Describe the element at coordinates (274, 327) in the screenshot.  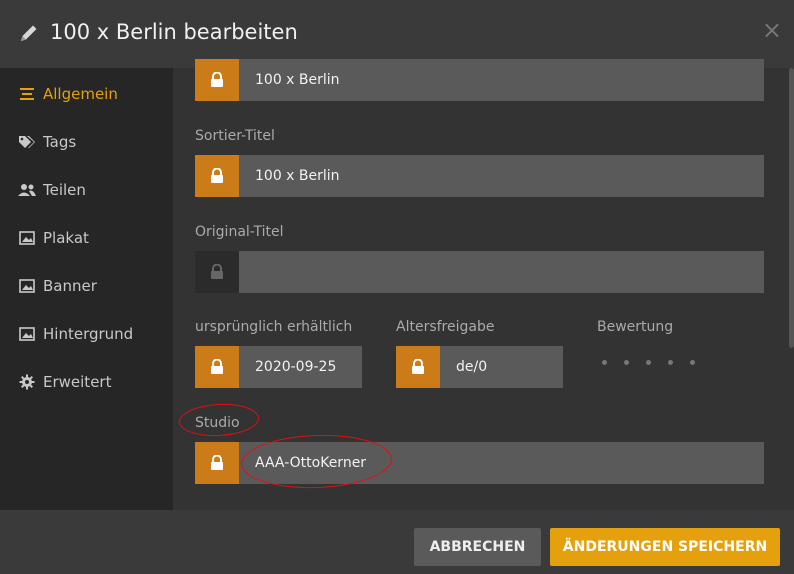
I see `release-date-label: ursprünglich erhältlich` at that location.